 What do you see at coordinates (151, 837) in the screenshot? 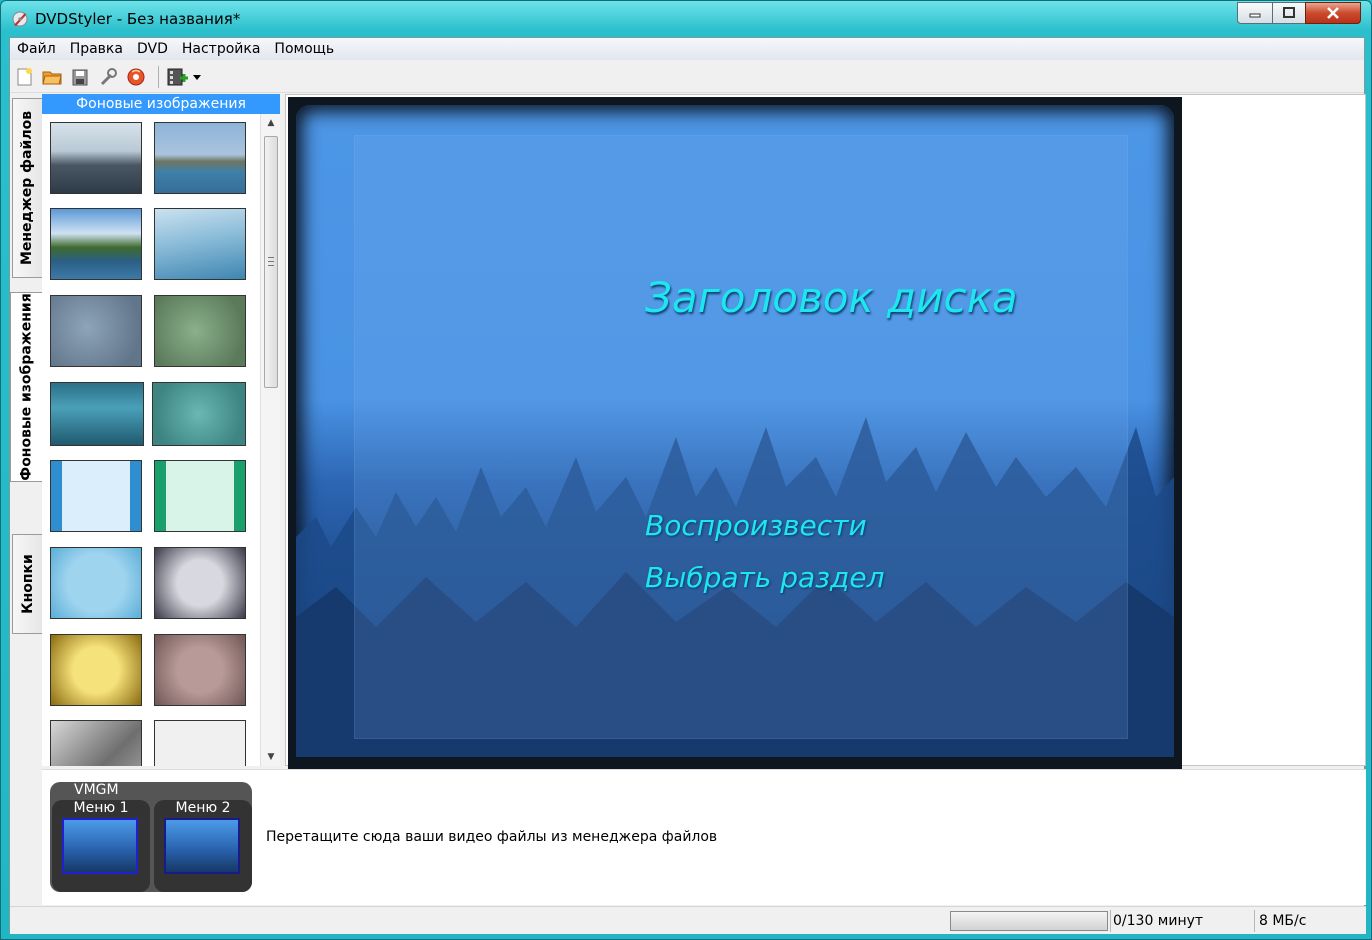
I see `vmgm-group: VMGM Меню 1 Меню 2` at bounding box center [151, 837].